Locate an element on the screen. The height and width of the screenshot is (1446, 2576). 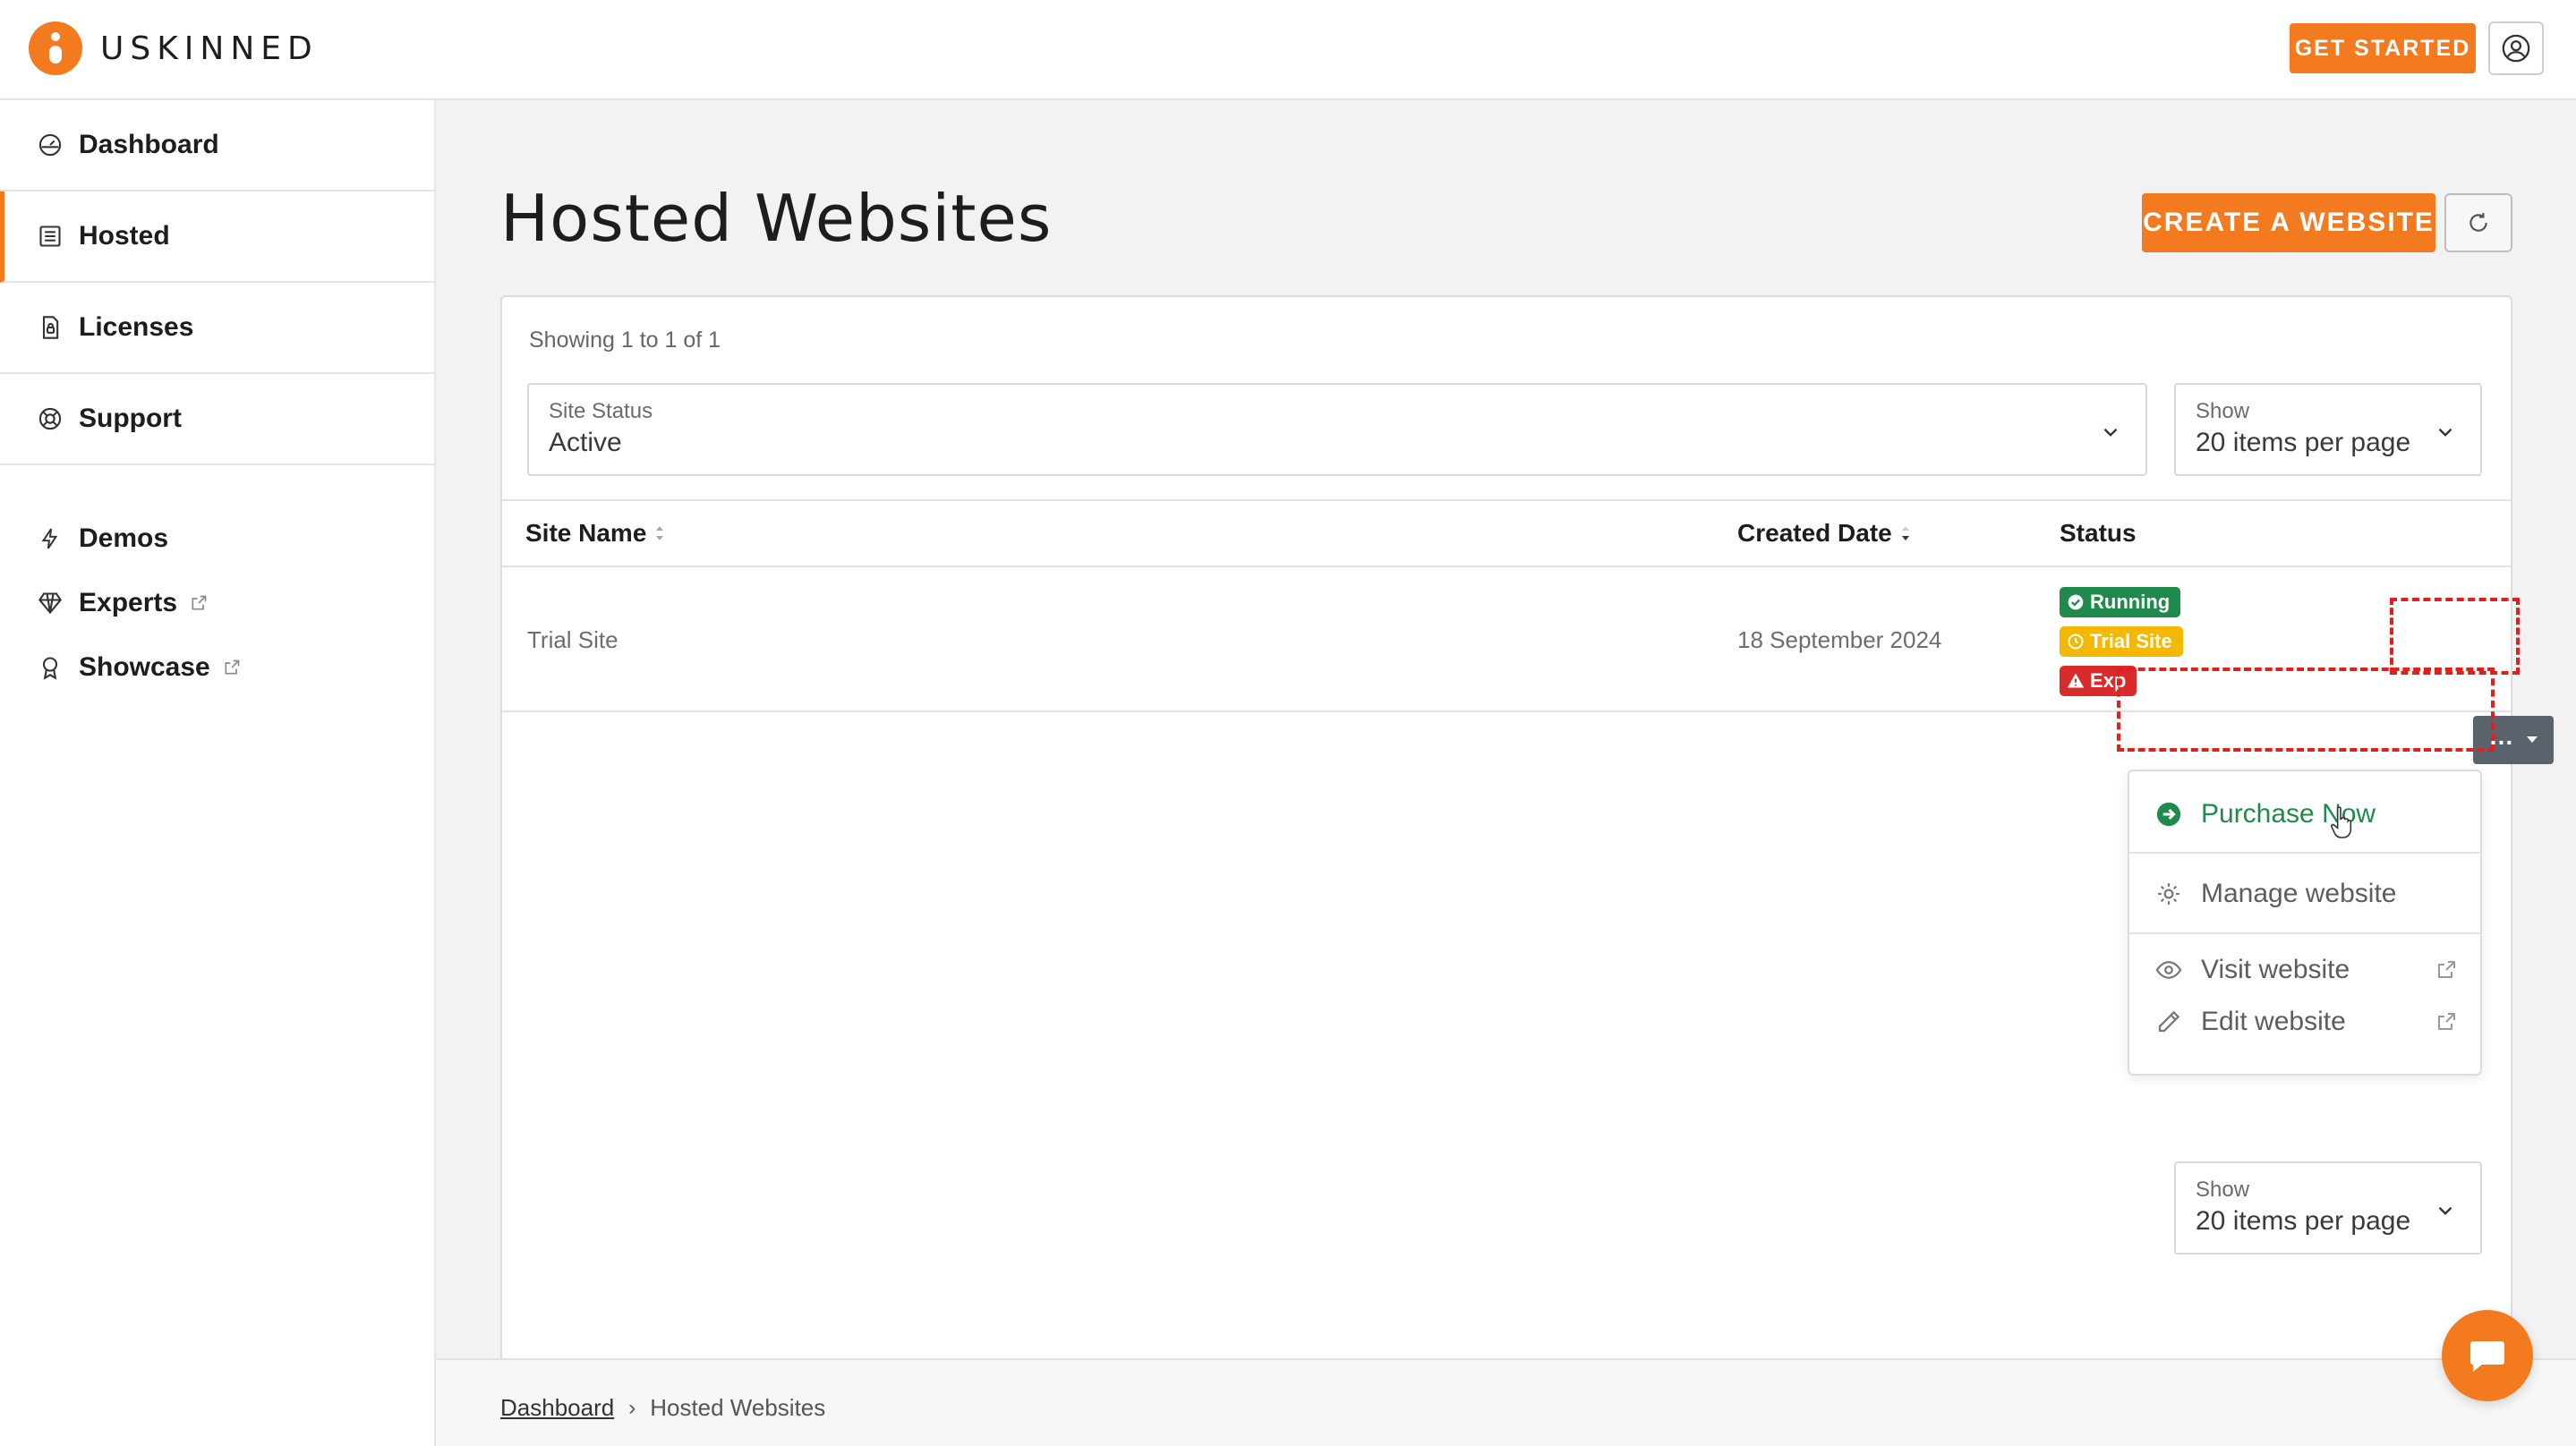
logo: USKINNED is located at coordinates (174, 48).